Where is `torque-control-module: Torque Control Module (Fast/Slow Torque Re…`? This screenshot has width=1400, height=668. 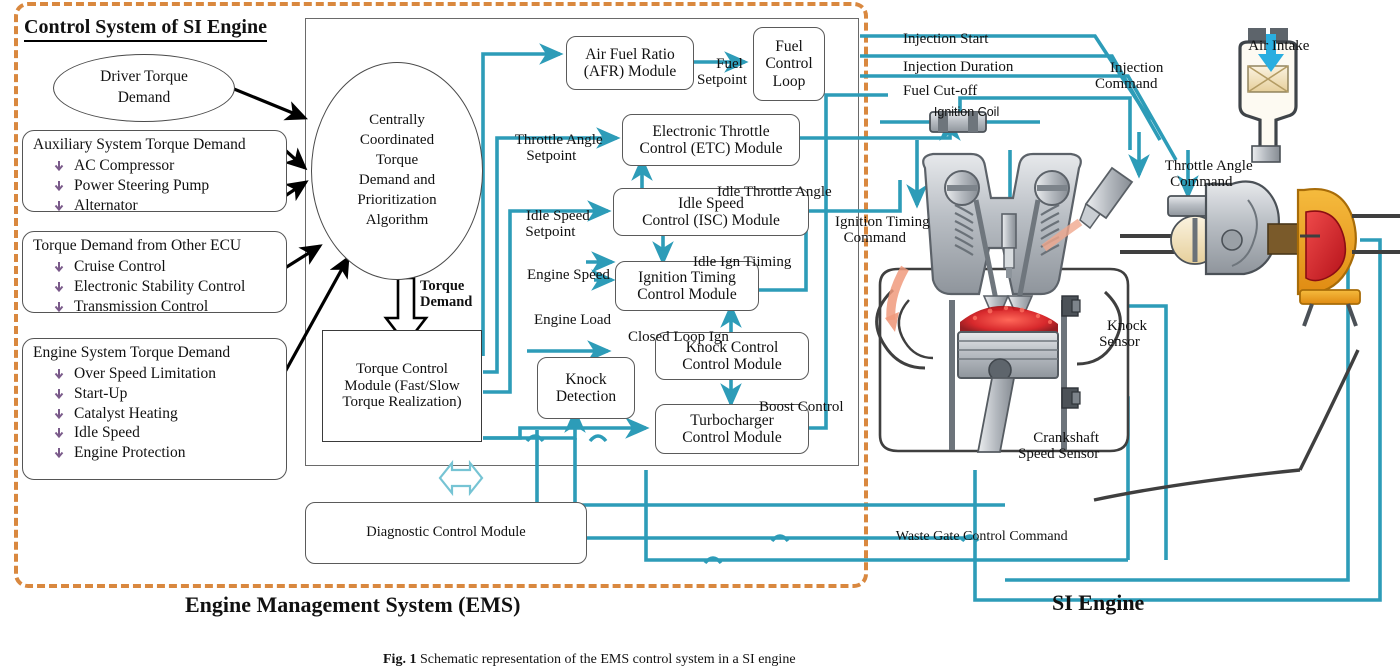
torque-control-module: Torque Control Module (Fast/Slow Torque Re… is located at coordinates (402, 386).